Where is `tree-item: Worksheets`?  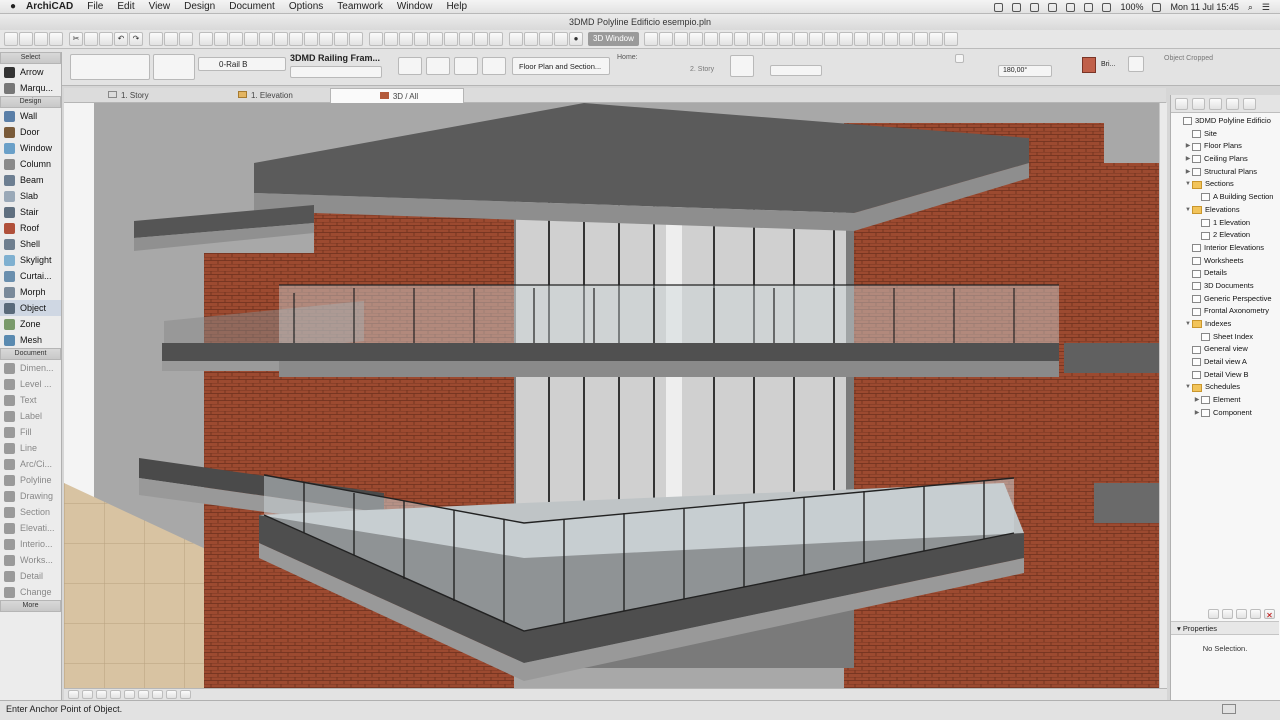
tree-item: Worksheets is located at coordinates (1225, 261).